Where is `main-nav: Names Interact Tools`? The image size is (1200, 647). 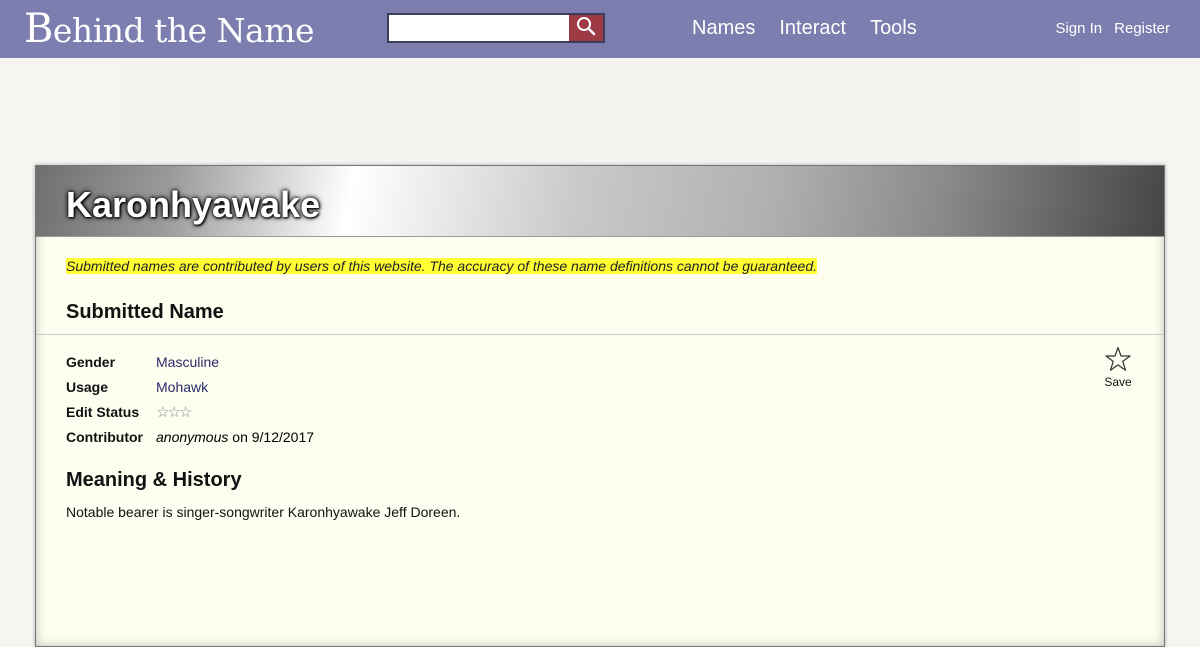 main-nav: Names Interact Tools is located at coordinates (804, 28).